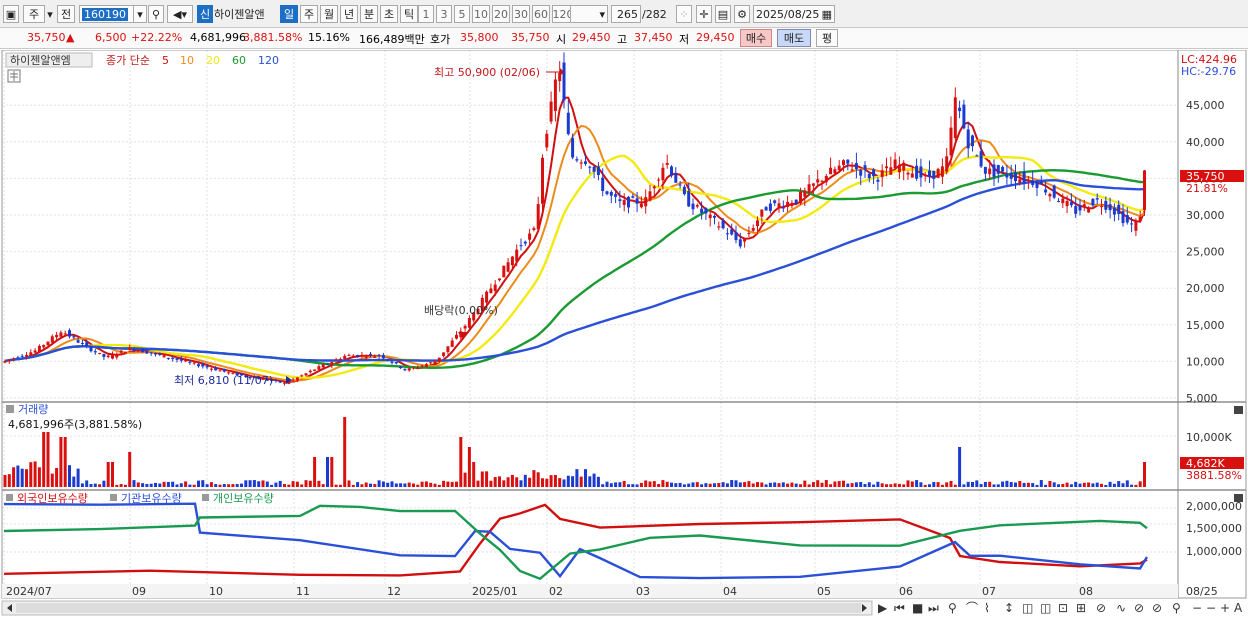 This screenshot has width=1248, height=624. What do you see at coordinates (827, 14) in the screenshot?
I see `calendar-icon: ▦` at bounding box center [827, 14].